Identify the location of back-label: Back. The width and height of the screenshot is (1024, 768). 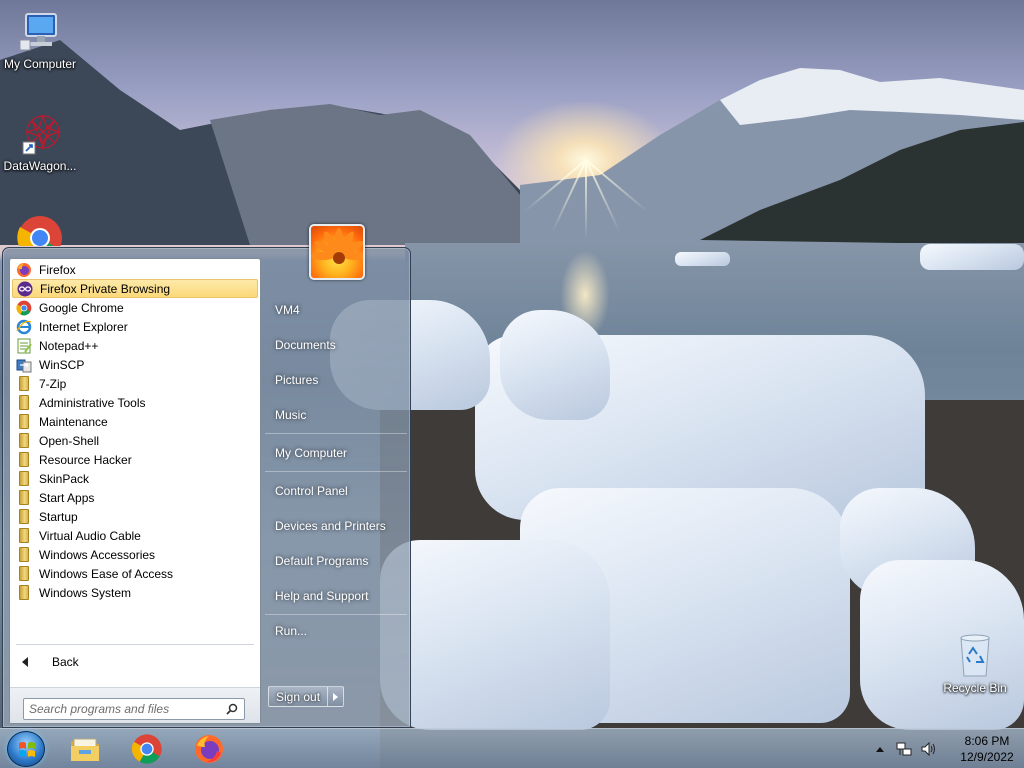
(65, 662).